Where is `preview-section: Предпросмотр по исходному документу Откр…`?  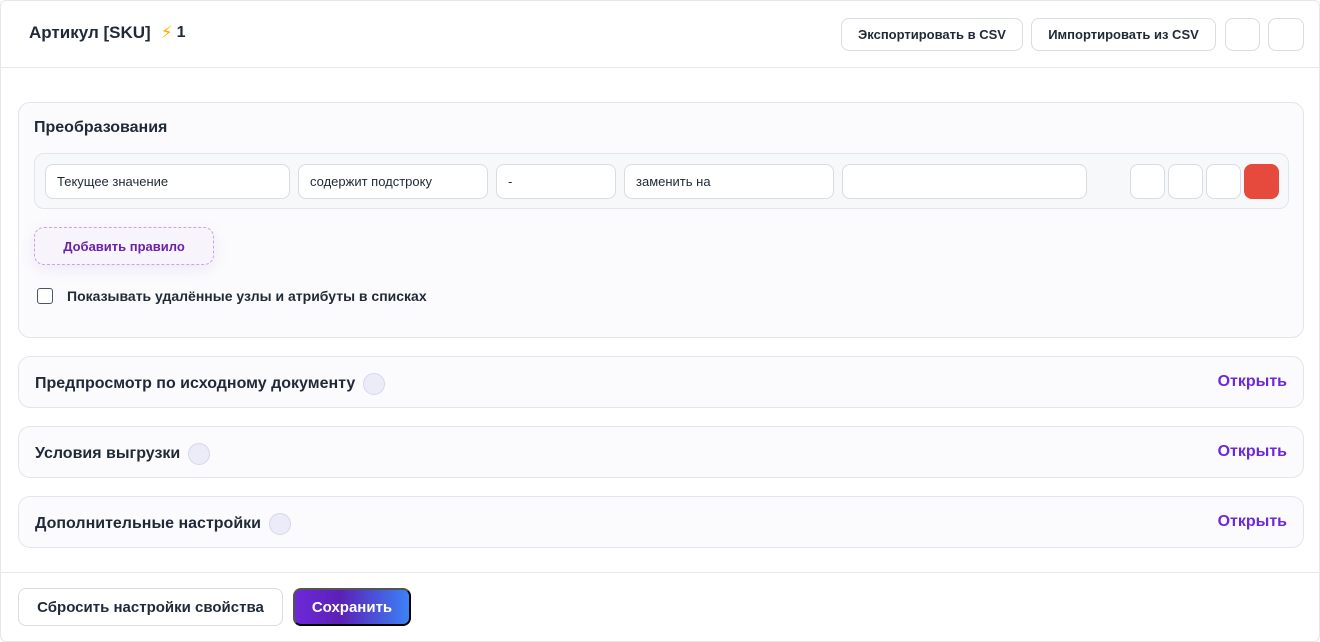 preview-section: Предпросмотр по исходному документу Откр… is located at coordinates (661, 382).